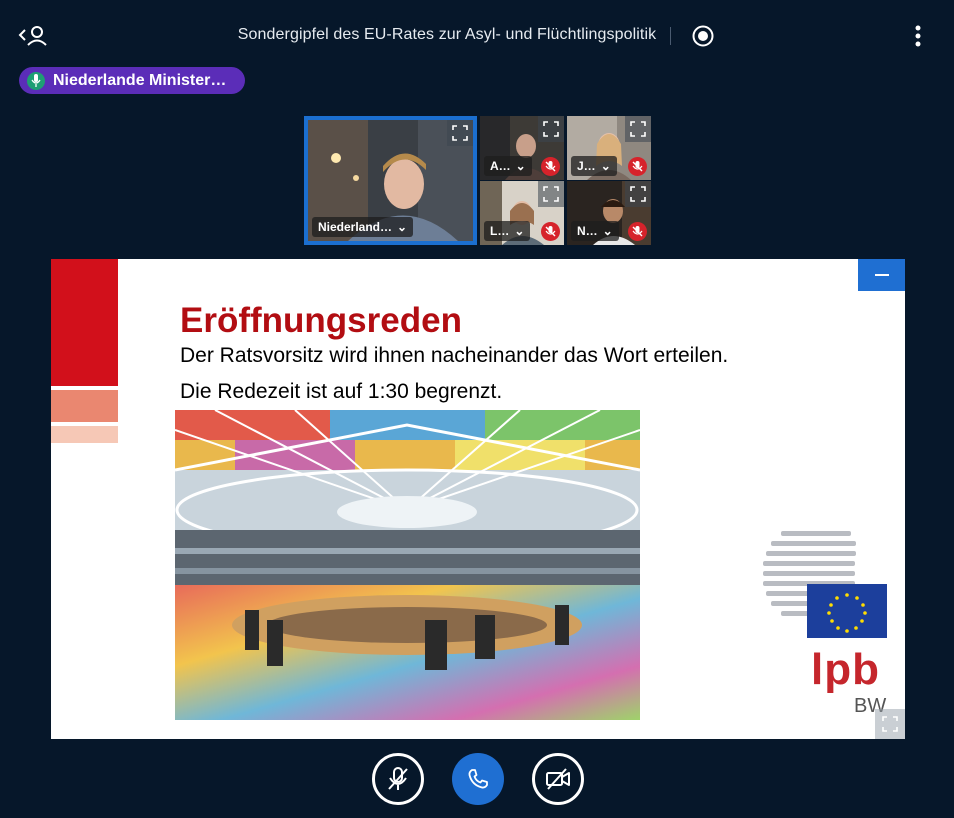  I want to click on header-divider, so click(670, 36).